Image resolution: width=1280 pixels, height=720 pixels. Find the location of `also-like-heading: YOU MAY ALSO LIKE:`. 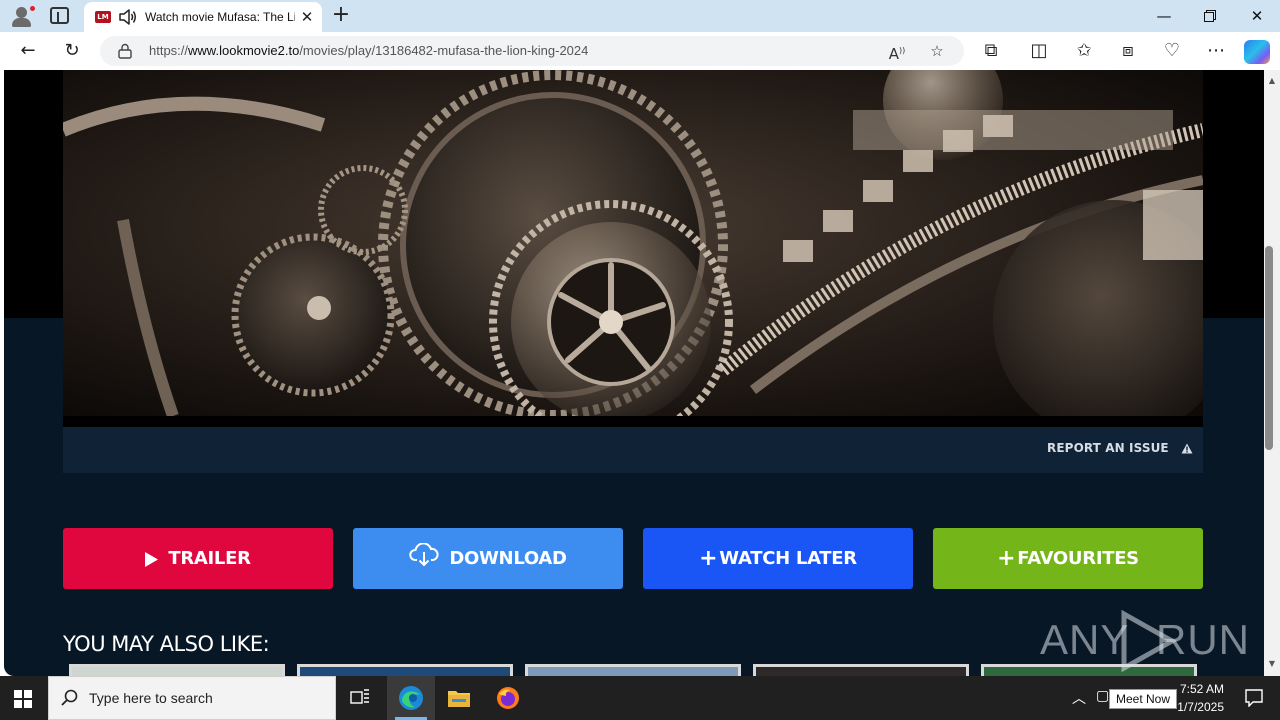

also-like-heading: YOU MAY ALSO LIKE: is located at coordinates (166, 644).